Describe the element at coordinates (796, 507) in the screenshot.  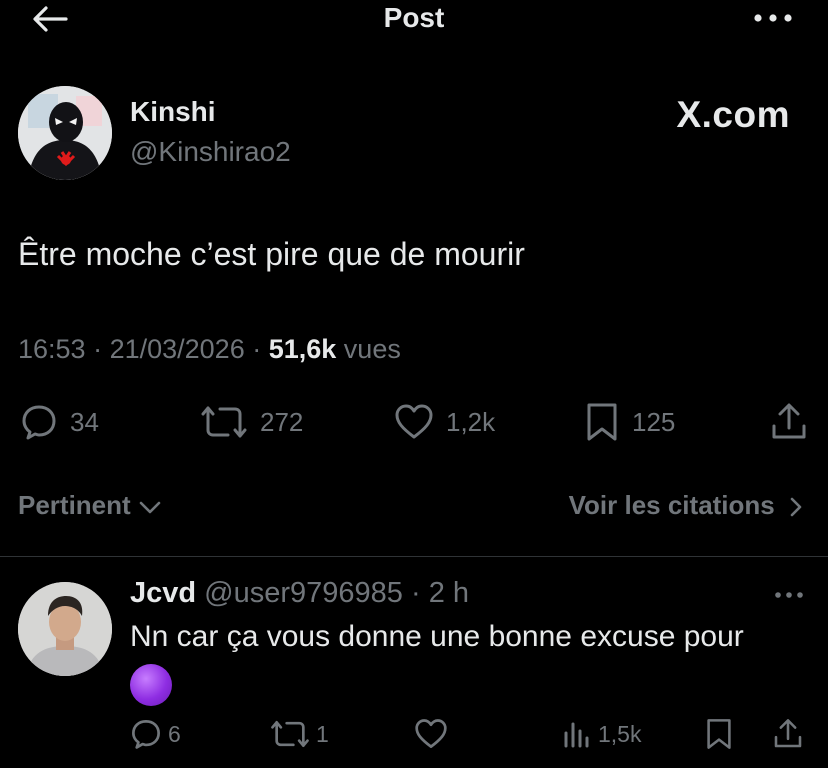
I see `chevron-right-icon` at that location.